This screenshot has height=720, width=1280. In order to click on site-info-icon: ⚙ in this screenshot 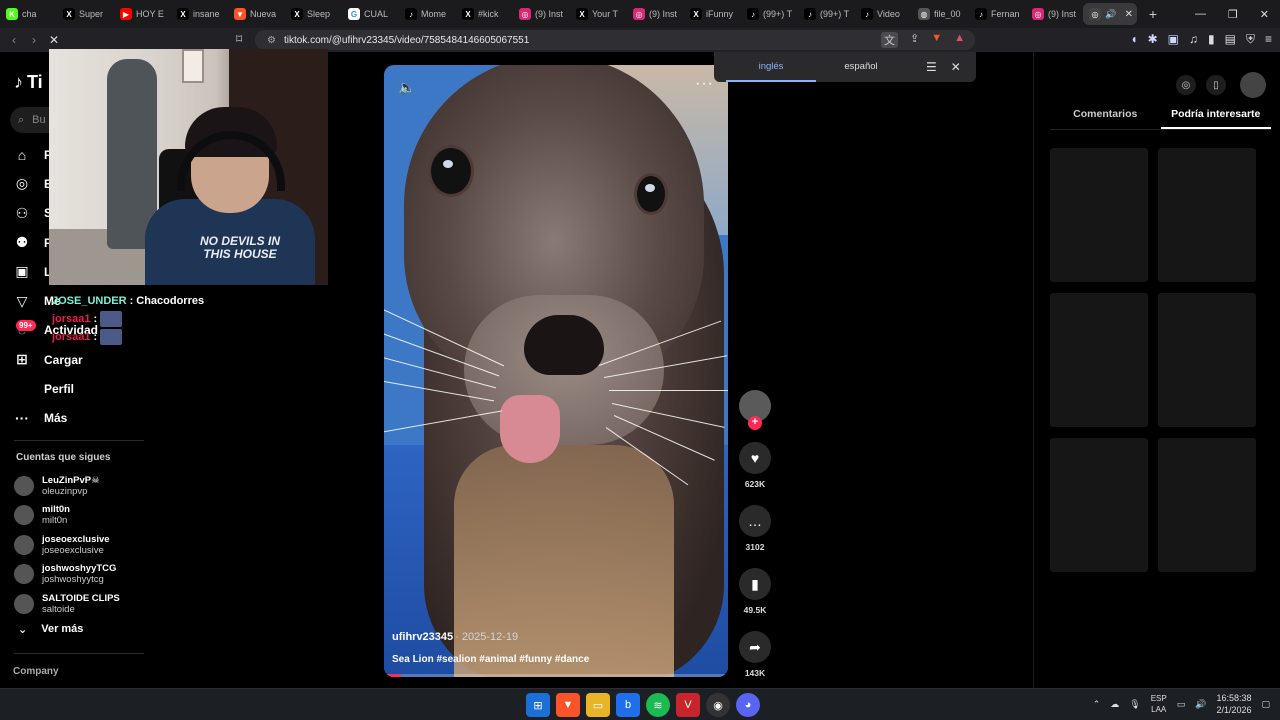, I will do `click(271, 40)`.